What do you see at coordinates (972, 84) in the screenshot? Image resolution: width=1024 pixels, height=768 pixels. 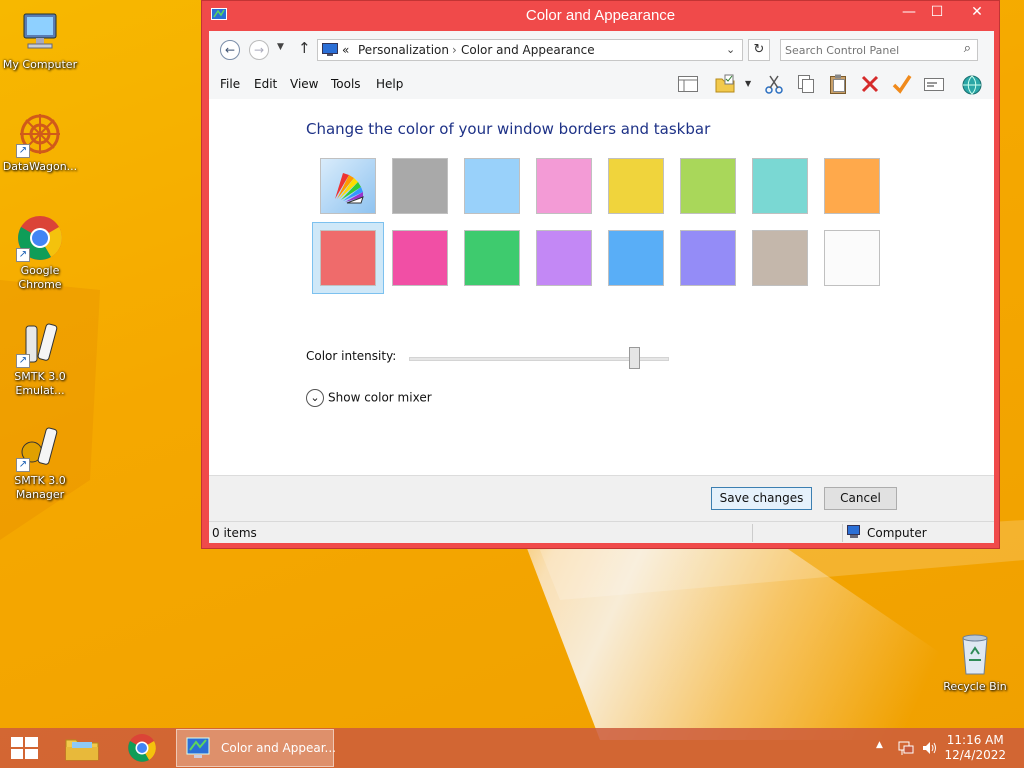 I see `network-globe-icon` at bounding box center [972, 84].